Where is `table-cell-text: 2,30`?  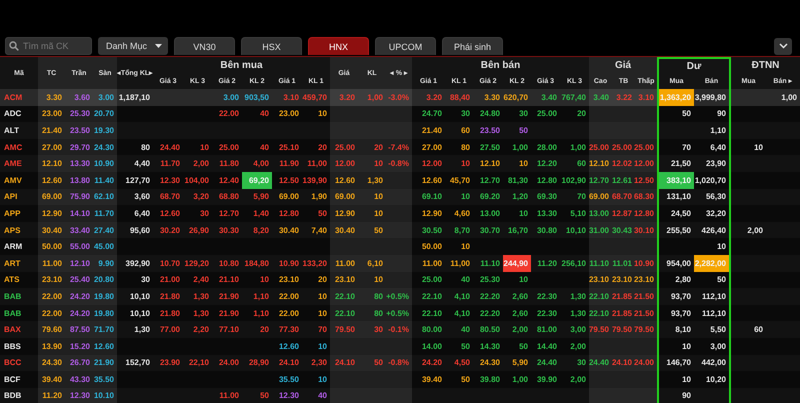 table-cell-text: 2,30 is located at coordinates (319, 363).